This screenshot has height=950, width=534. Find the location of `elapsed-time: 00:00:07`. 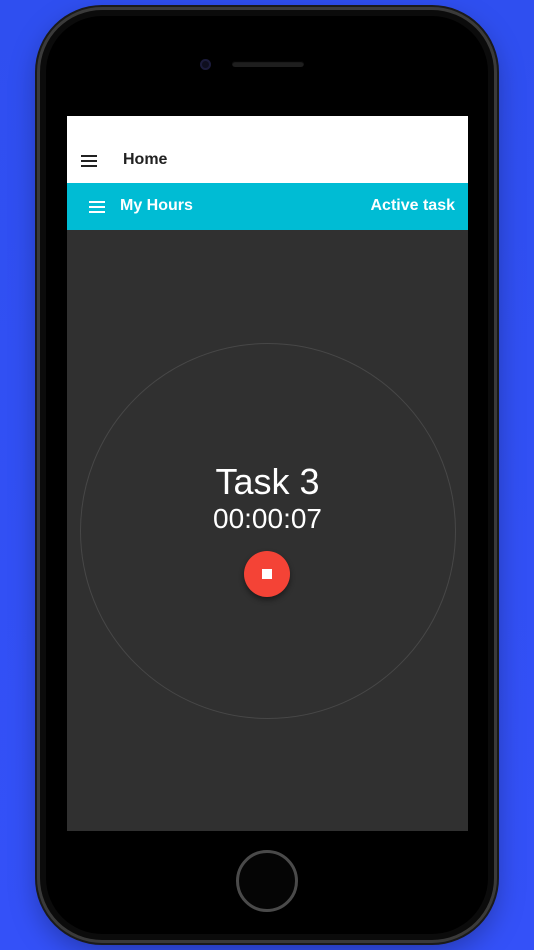

elapsed-time: 00:00:07 is located at coordinates (267, 518).